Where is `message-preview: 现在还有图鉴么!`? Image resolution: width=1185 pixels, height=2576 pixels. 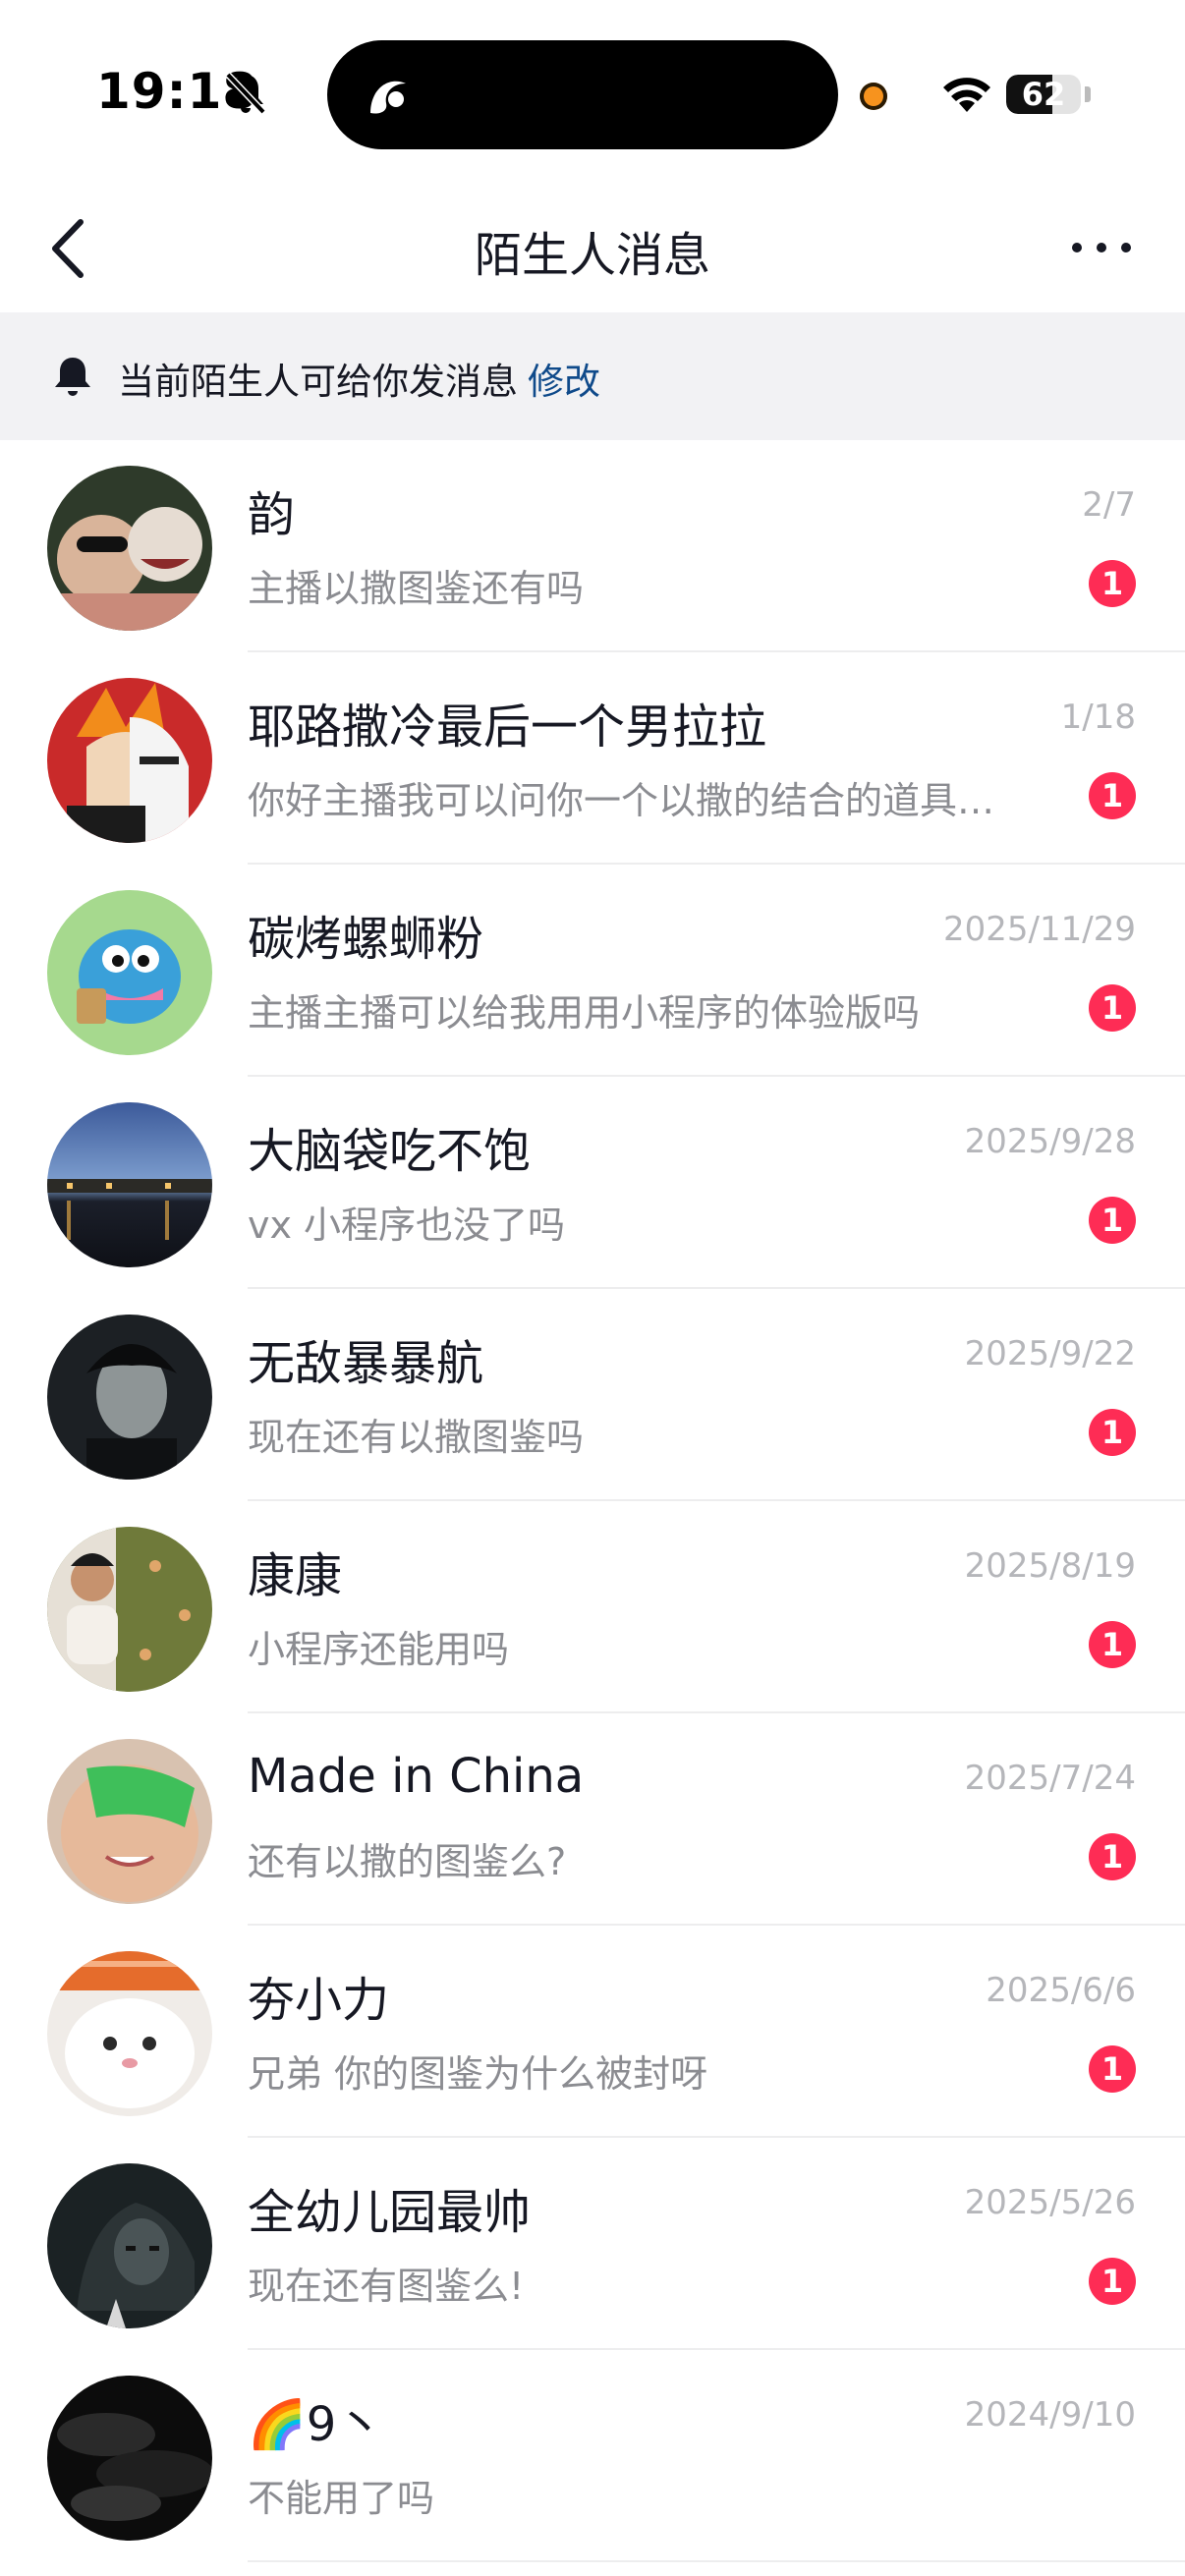 message-preview: 现在还有图鉴么! is located at coordinates (386, 2286).